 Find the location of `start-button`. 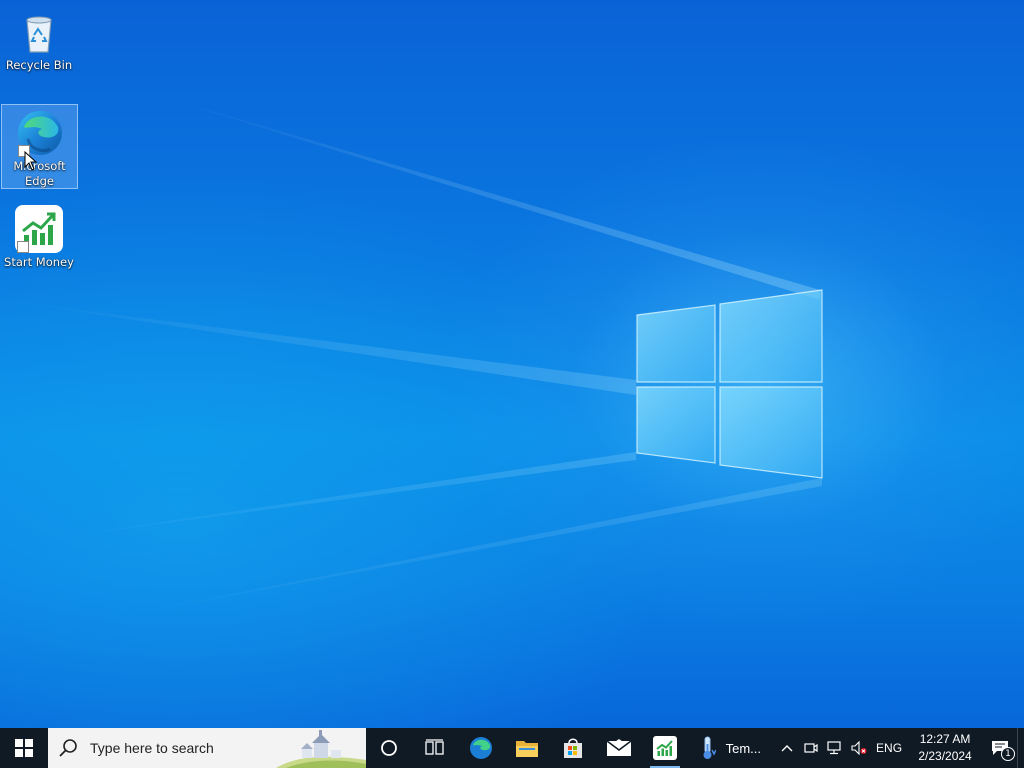

start-button is located at coordinates (24, 748).